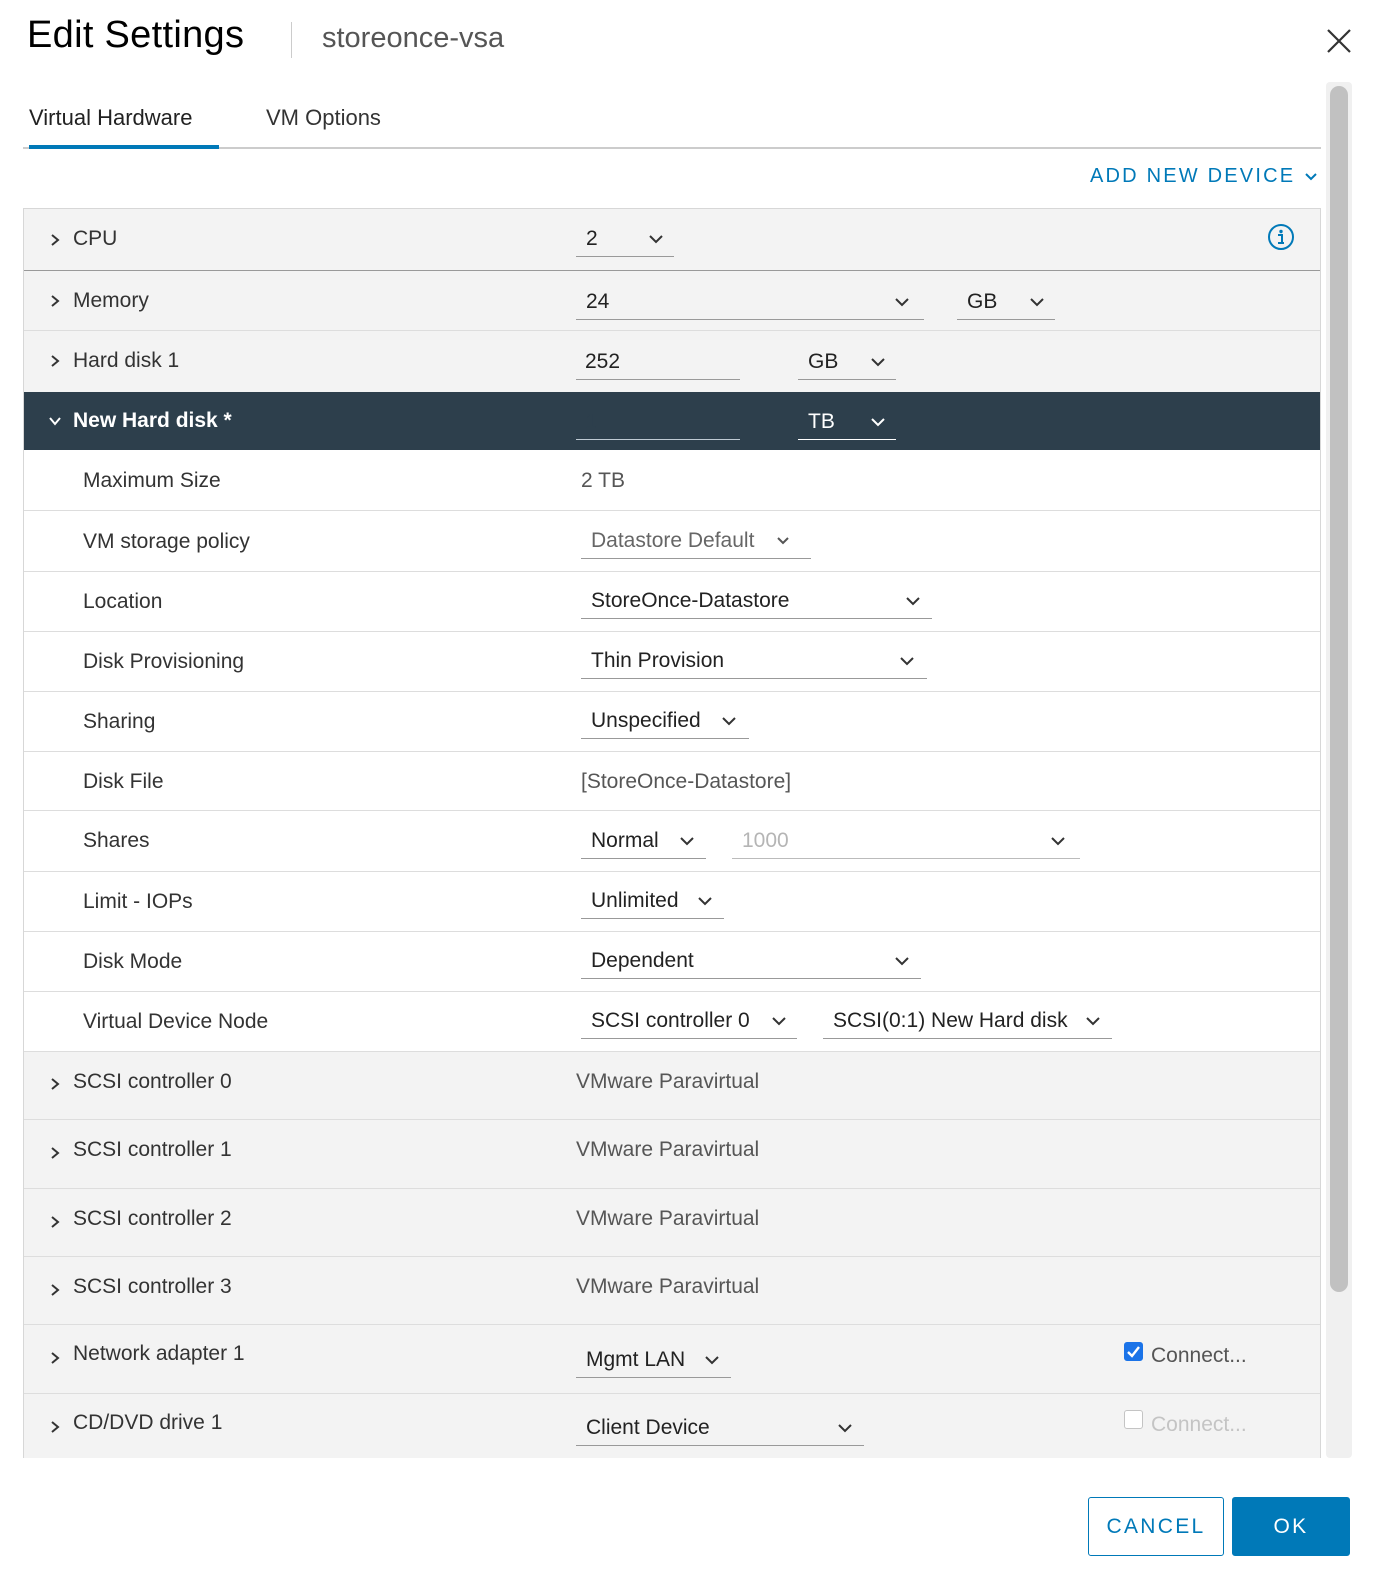  I want to click on cpu-select: 2, so click(625, 239).